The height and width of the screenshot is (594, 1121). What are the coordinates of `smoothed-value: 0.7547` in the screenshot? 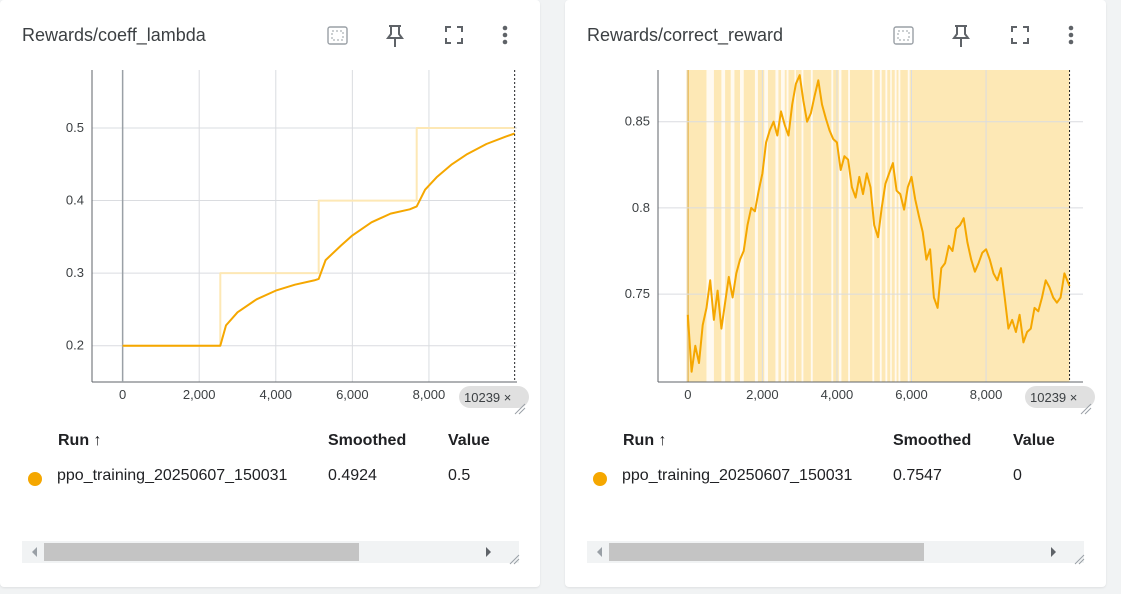 It's located at (917, 475).